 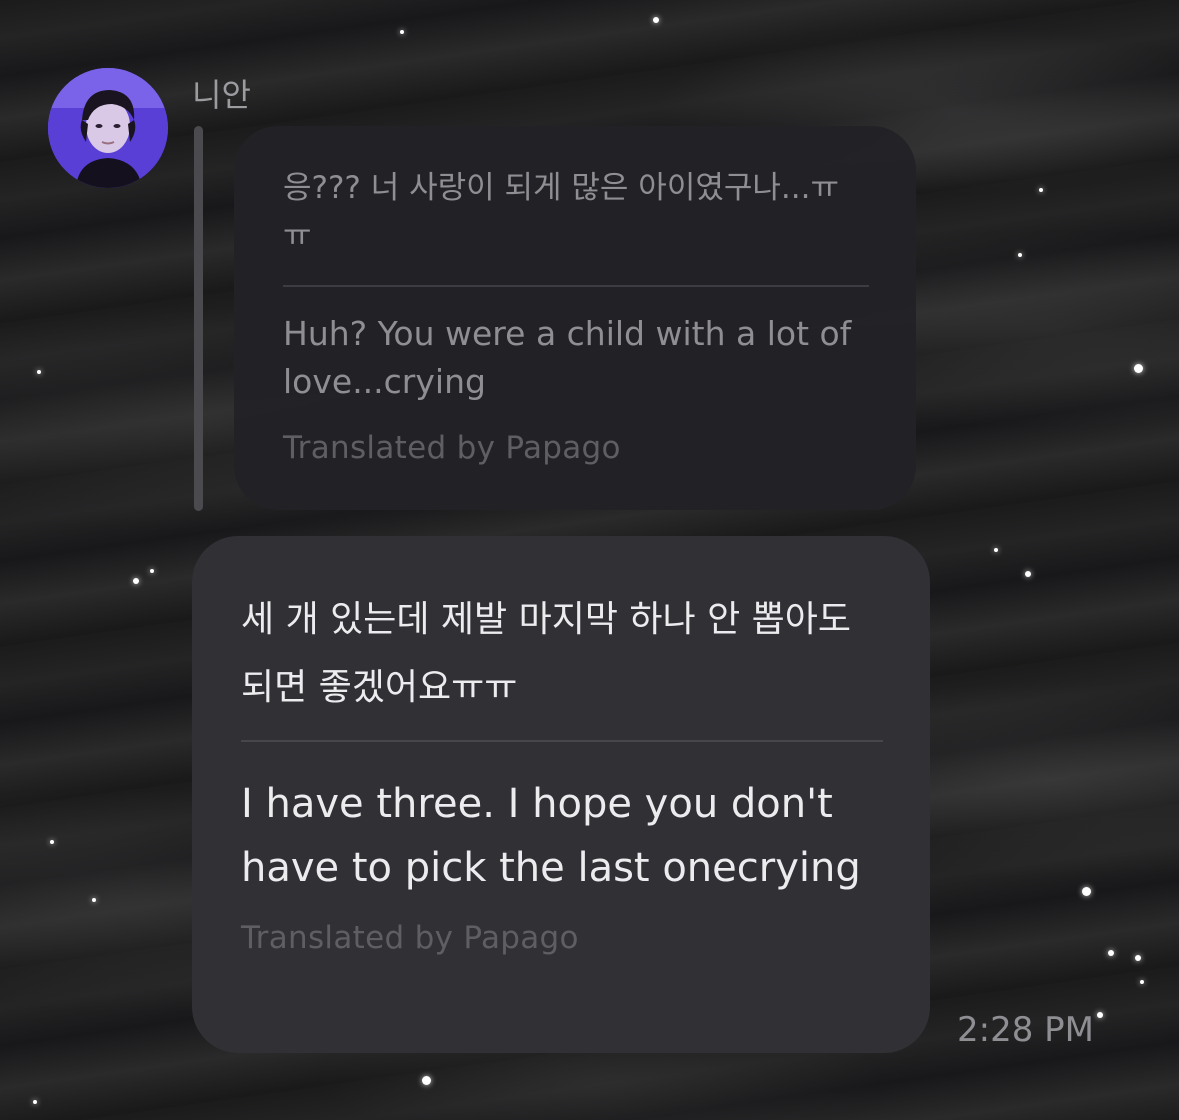 I want to click on reply-indicator-bar, so click(x=198, y=318).